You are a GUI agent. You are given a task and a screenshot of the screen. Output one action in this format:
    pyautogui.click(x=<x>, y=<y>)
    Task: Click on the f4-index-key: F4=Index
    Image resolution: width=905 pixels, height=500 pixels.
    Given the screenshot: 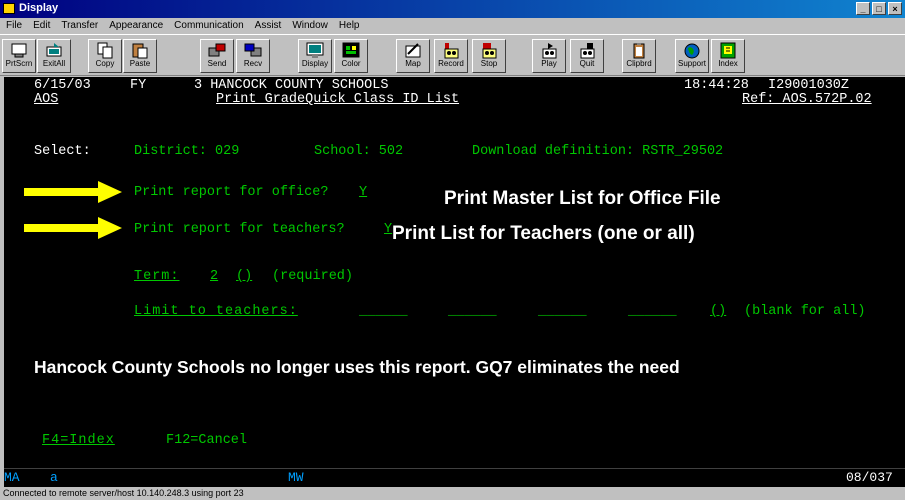 What is the action you would take?
    pyautogui.click(x=78, y=441)
    